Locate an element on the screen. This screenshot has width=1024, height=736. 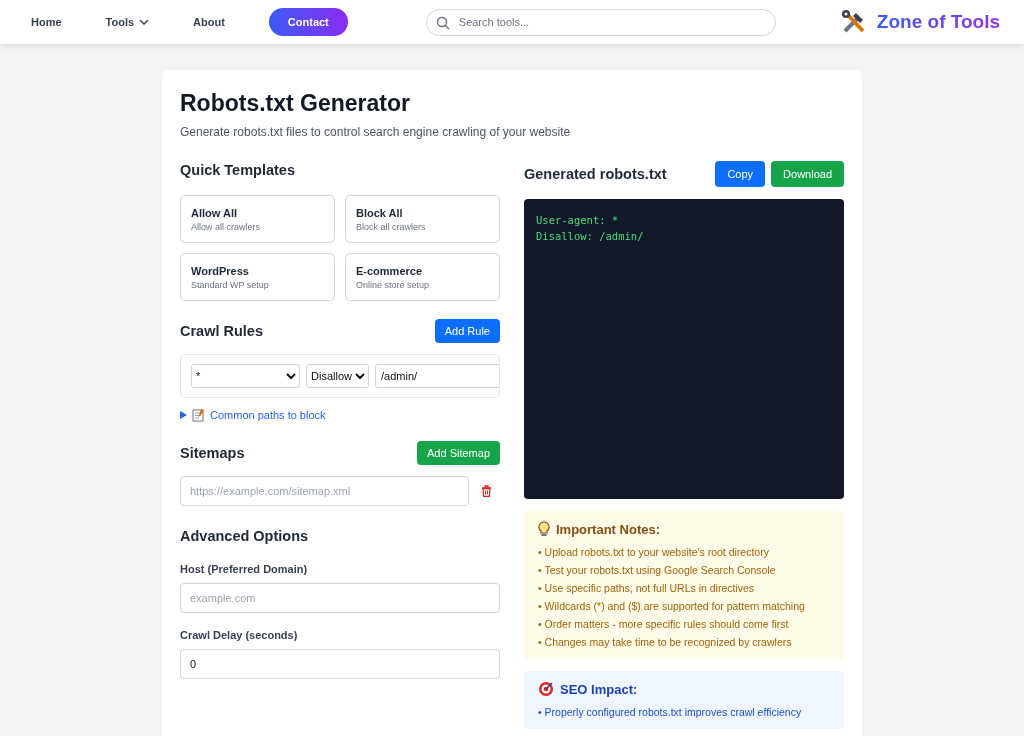
section-heading: Generated robots.txt is located at coordinates (595, 173).